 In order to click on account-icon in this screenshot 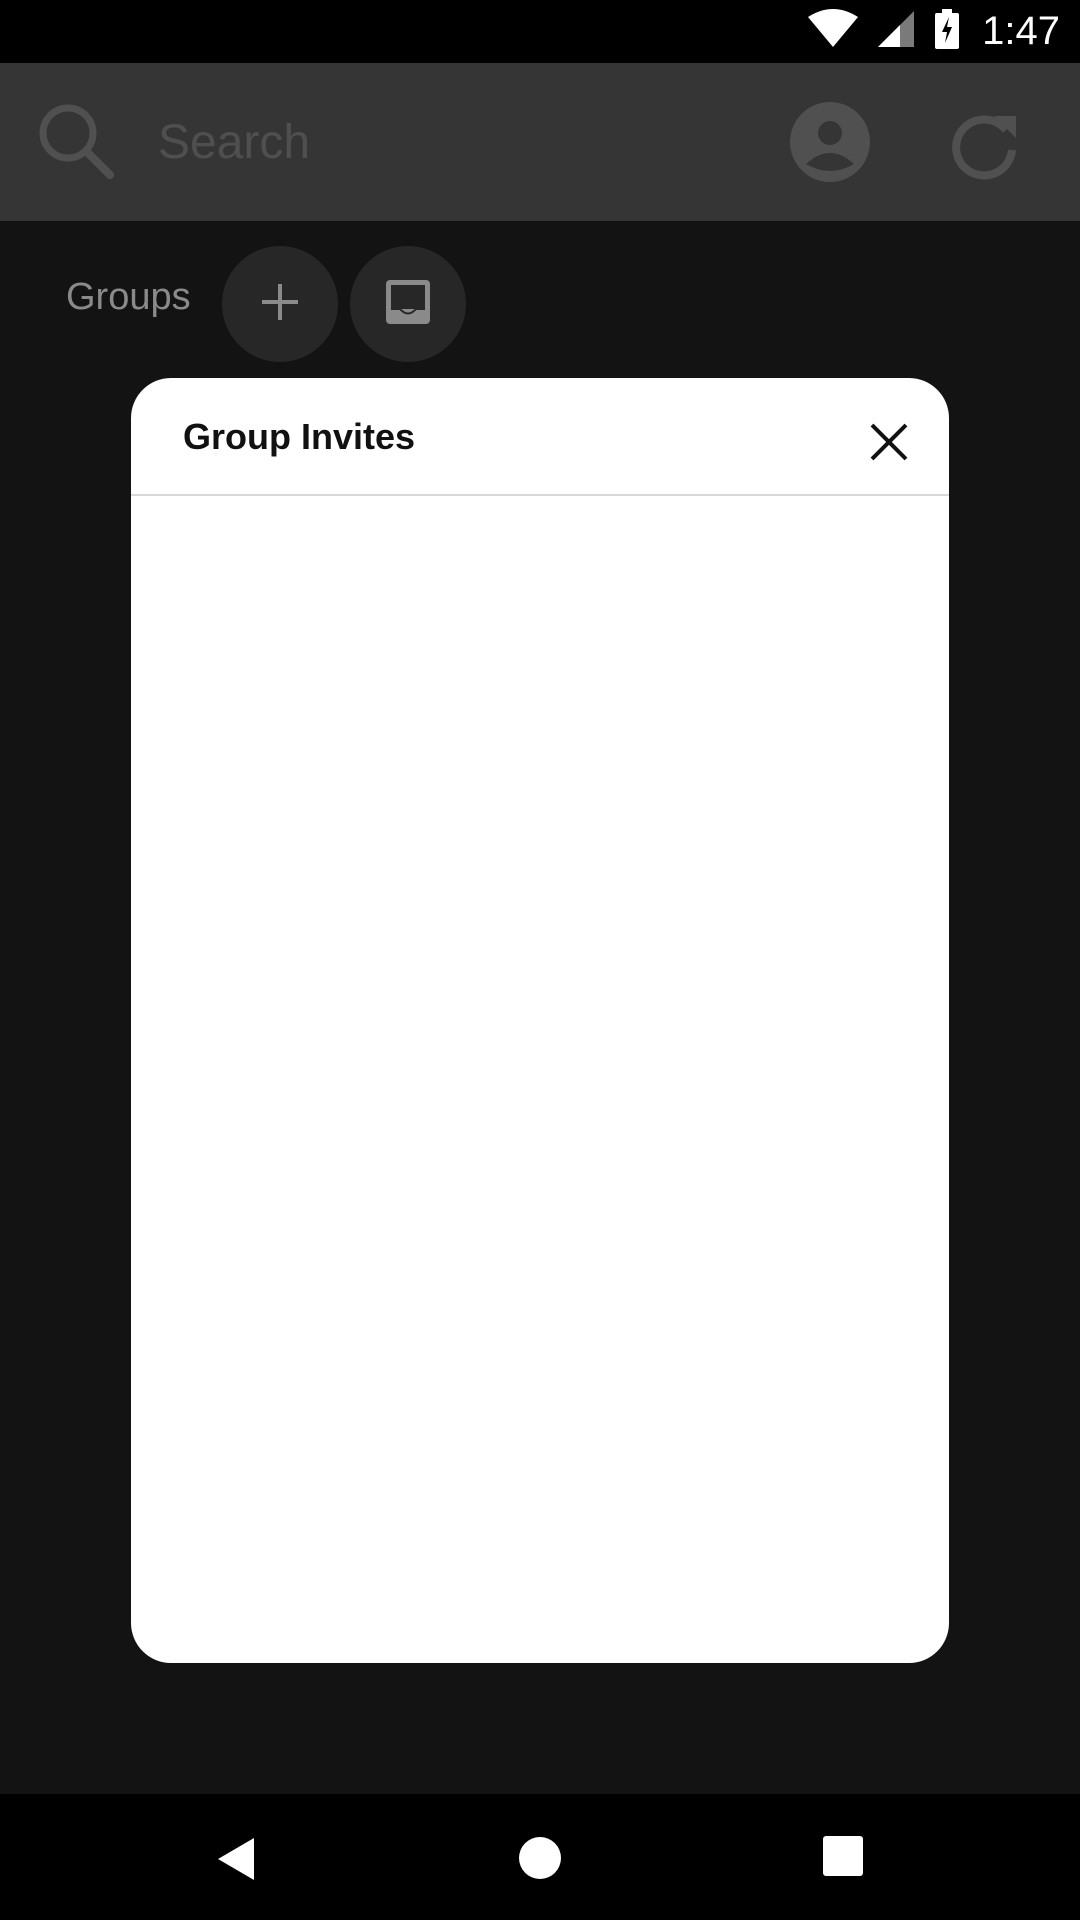, I will do `click(830, 144)`.